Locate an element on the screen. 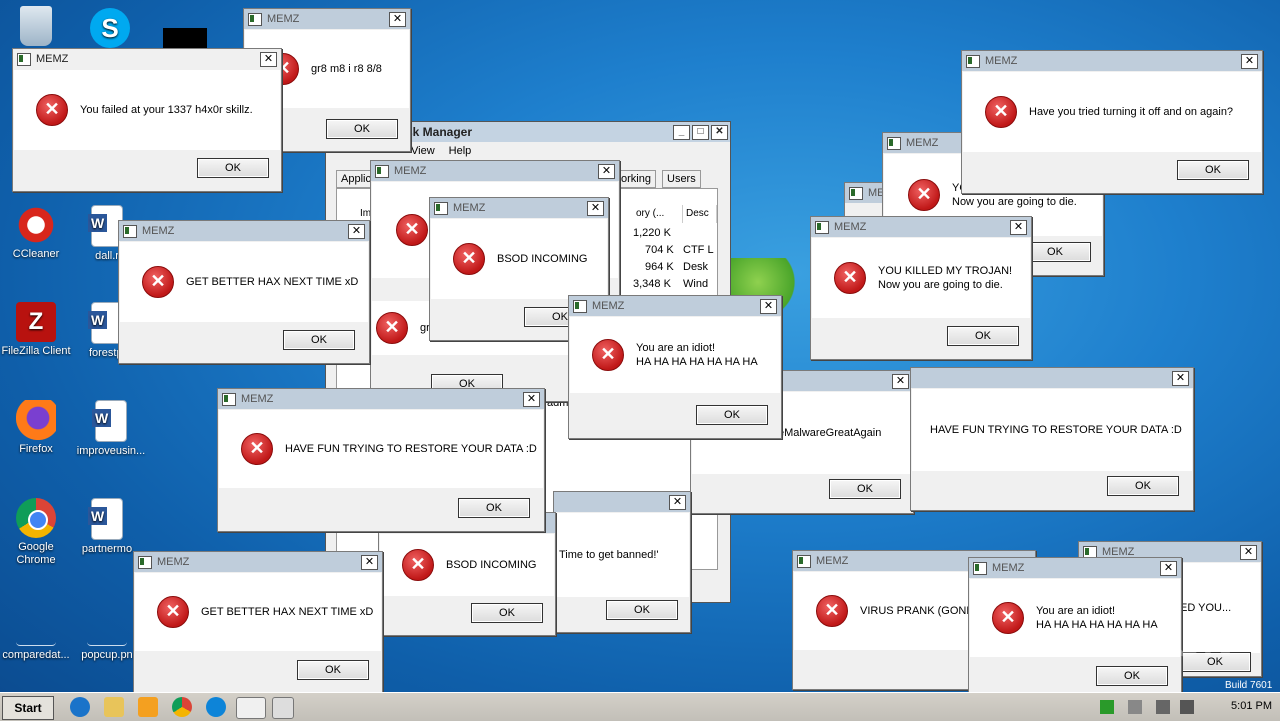 The image size is (1280, 721). desktop-icon-popcup: popcup.pn is located at coordinates (107, 633).